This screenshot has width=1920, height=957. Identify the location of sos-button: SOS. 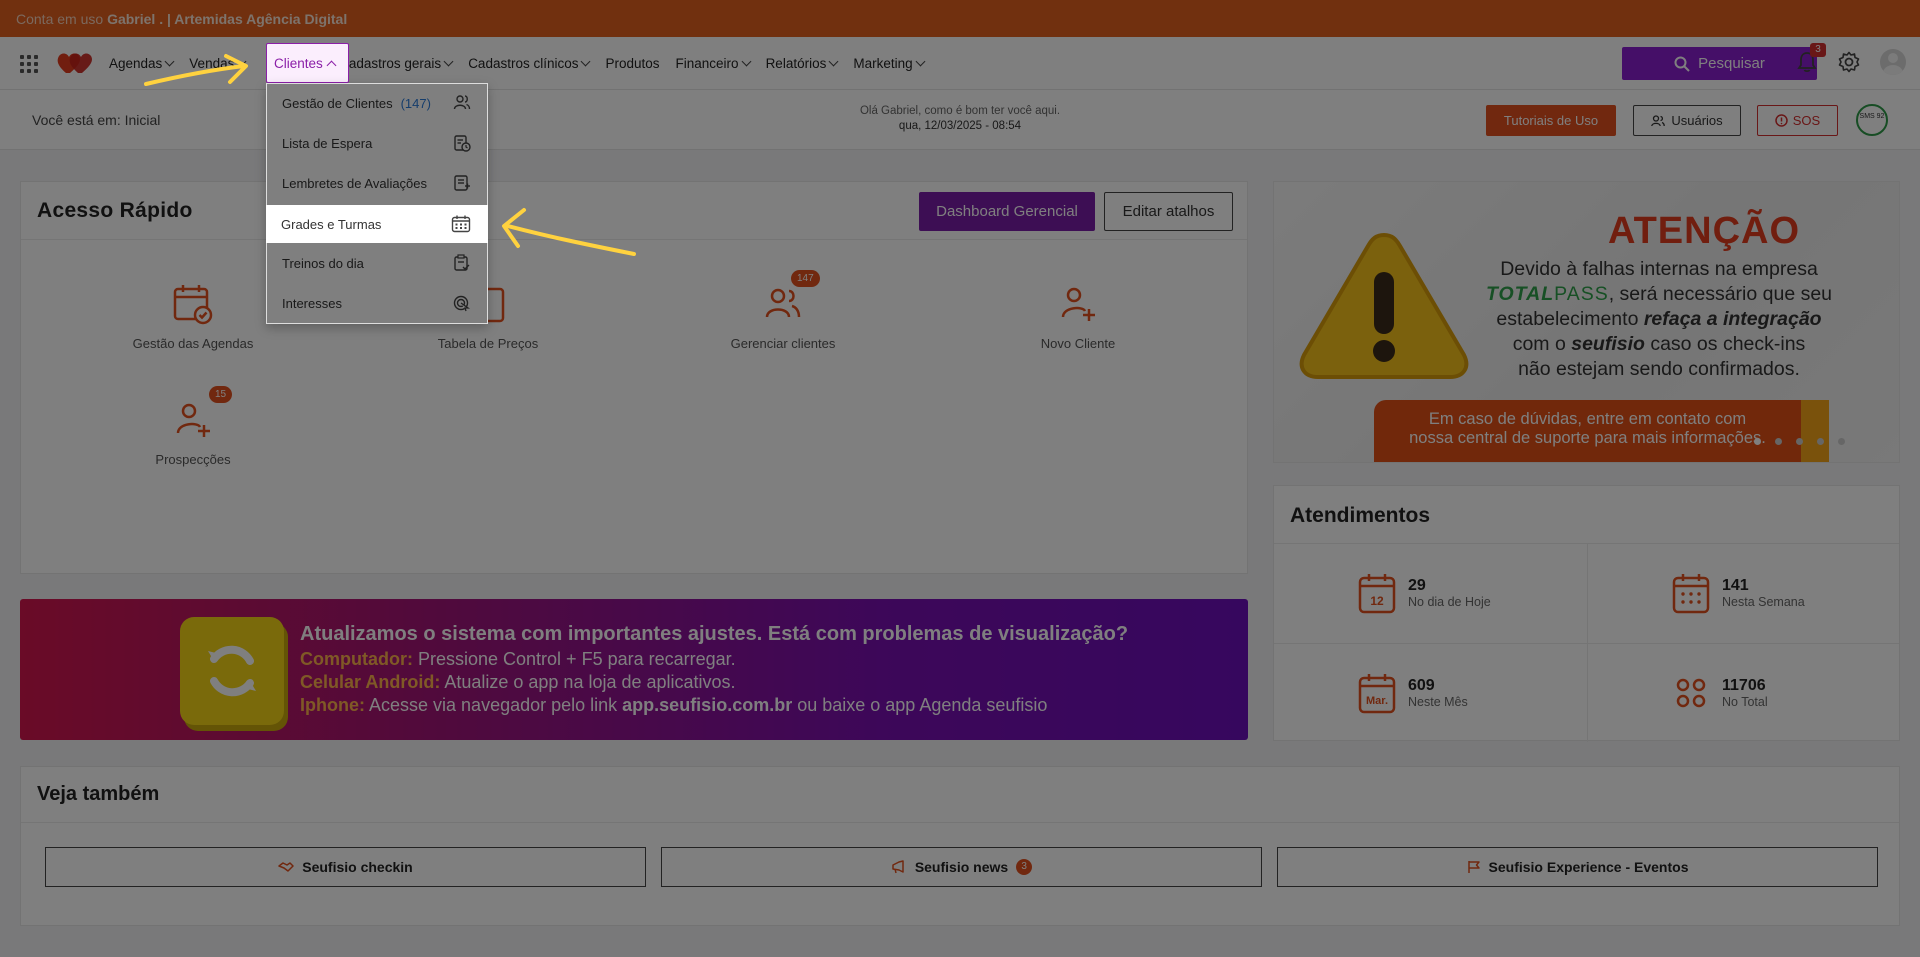
(1797, 120).